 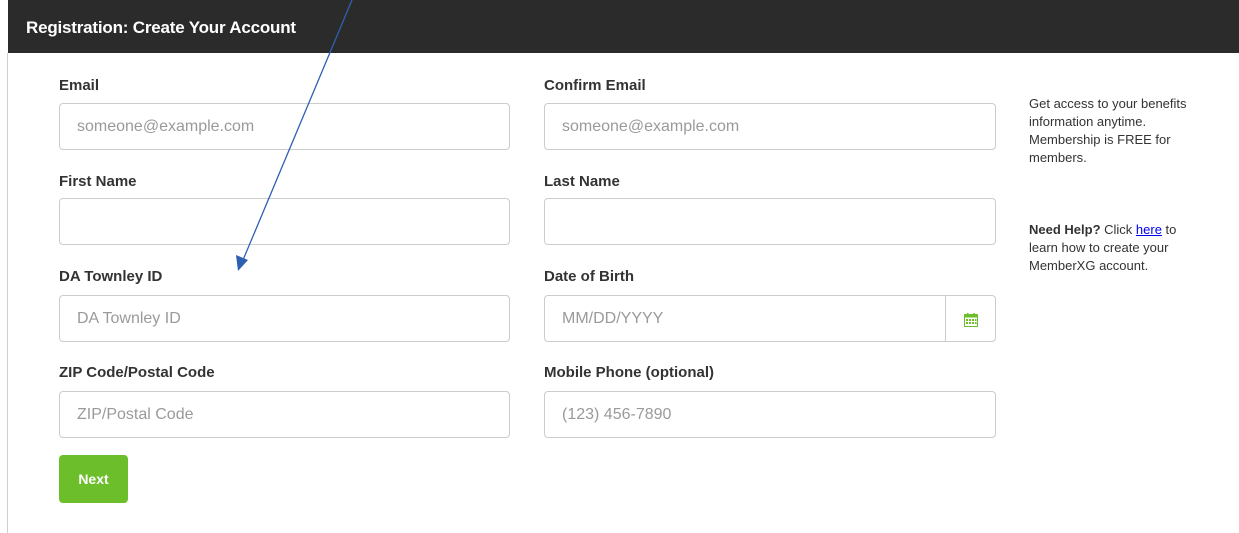 I want to click on help-link: here, so click(x=1149, y=229).